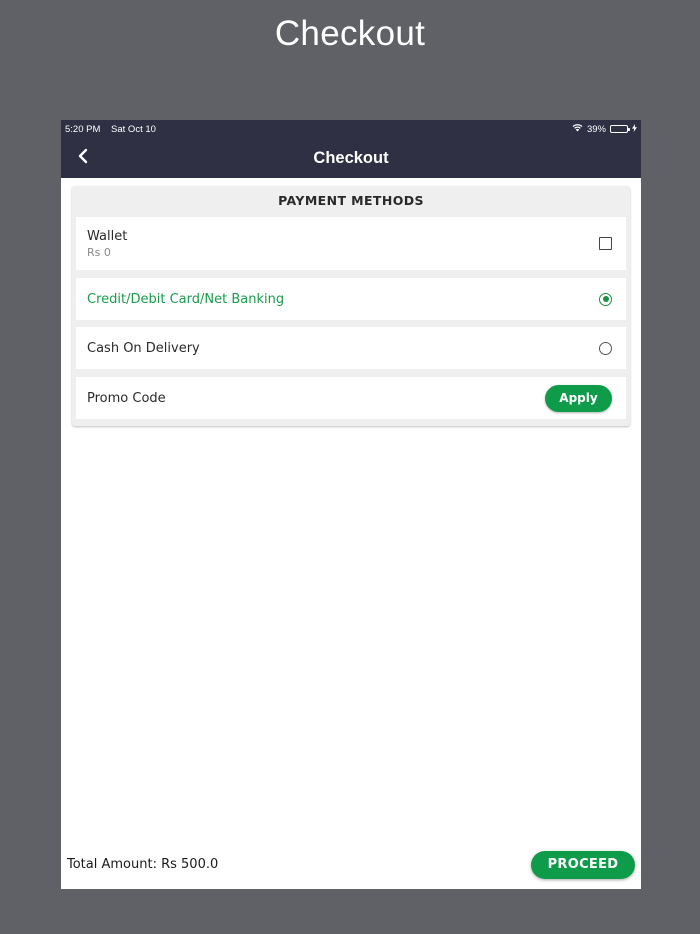 This screenshot has width=700, height=934. I want to click on cash-on-delivery-label: Cash On Delivery, so click(143, 348).